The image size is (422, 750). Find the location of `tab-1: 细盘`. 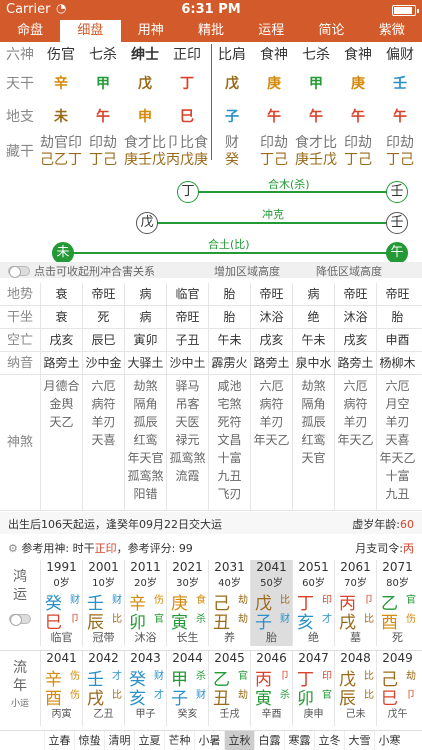

tab-1: 细盘 is located at coordinates (90, 31).